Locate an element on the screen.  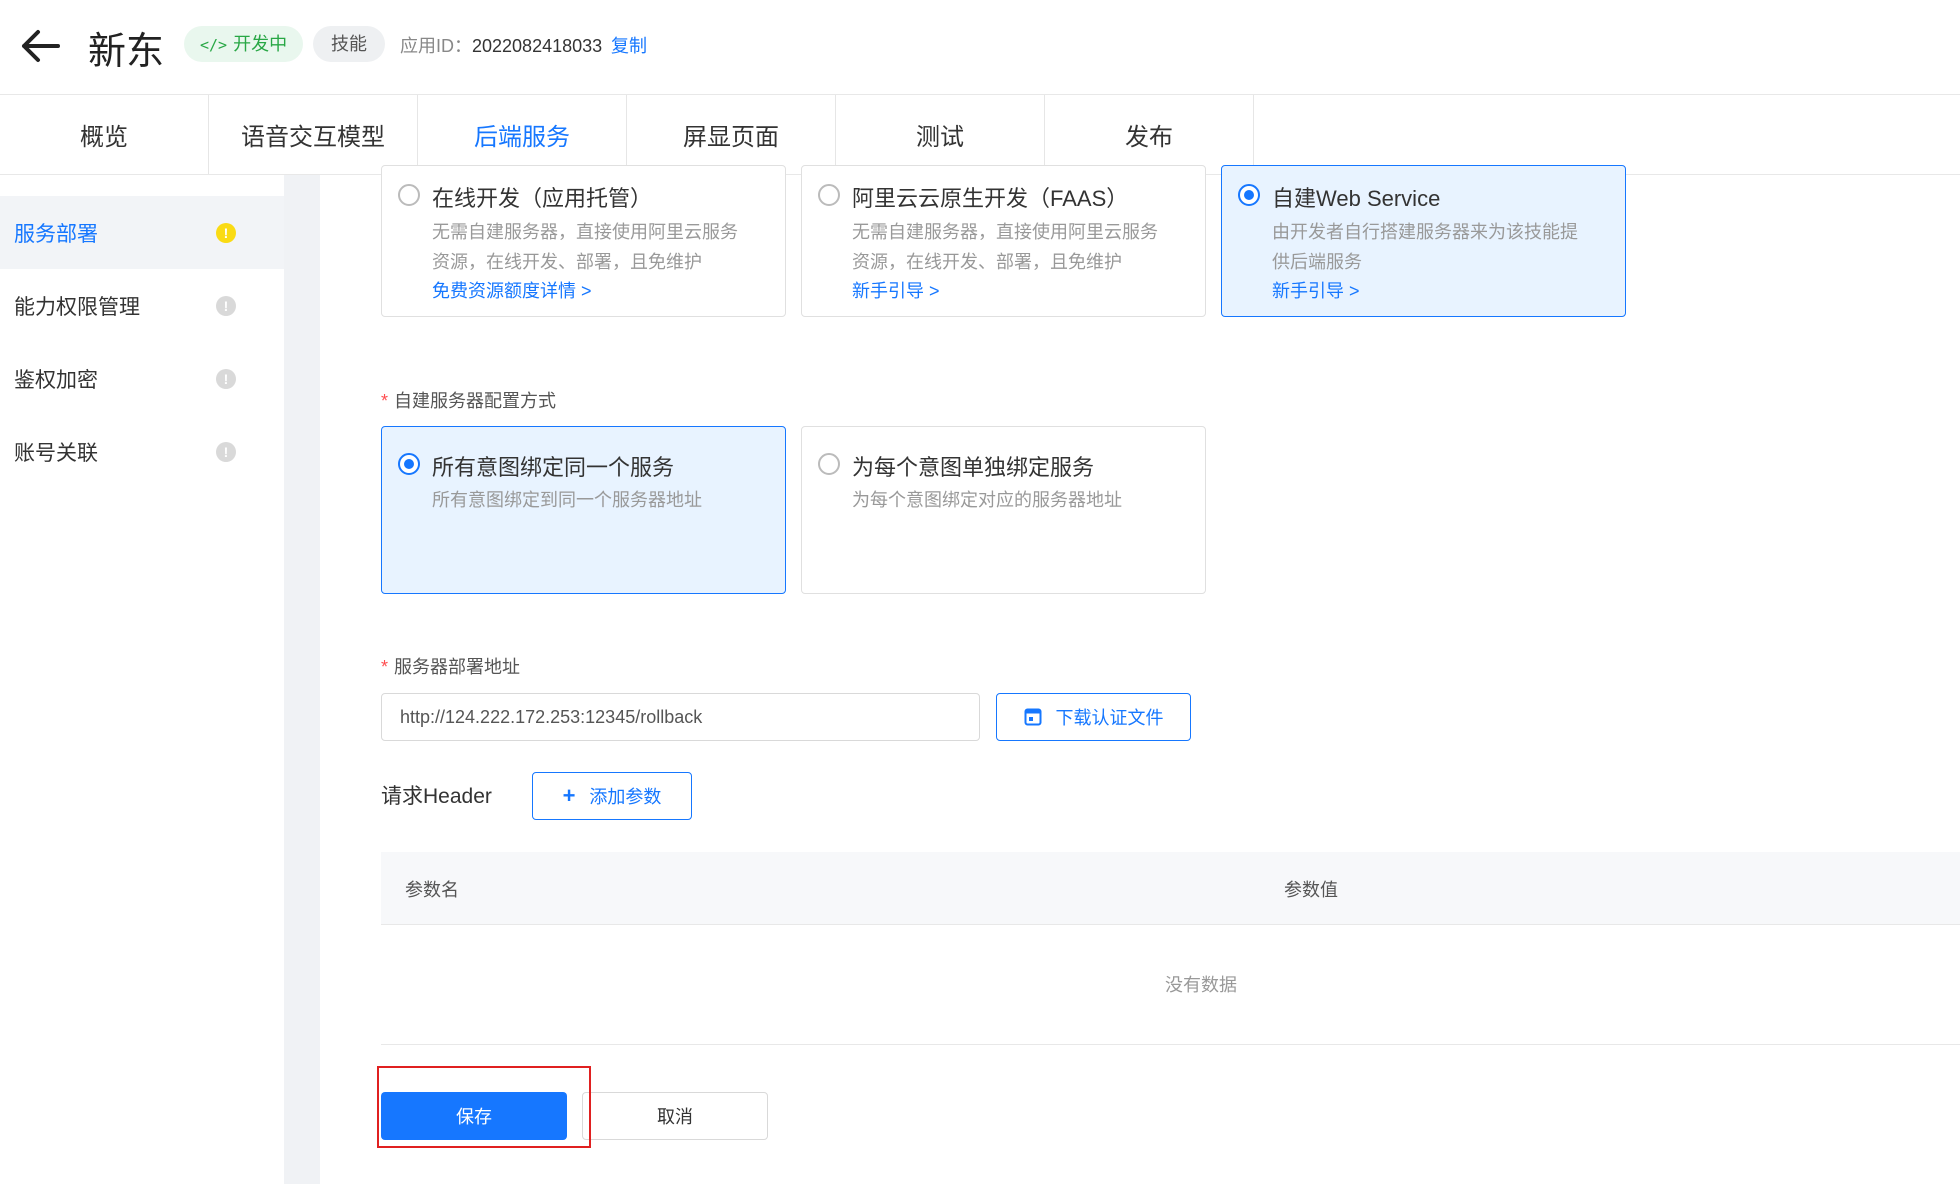
tab-overview: 概览 is located at coordinates (104, 134).